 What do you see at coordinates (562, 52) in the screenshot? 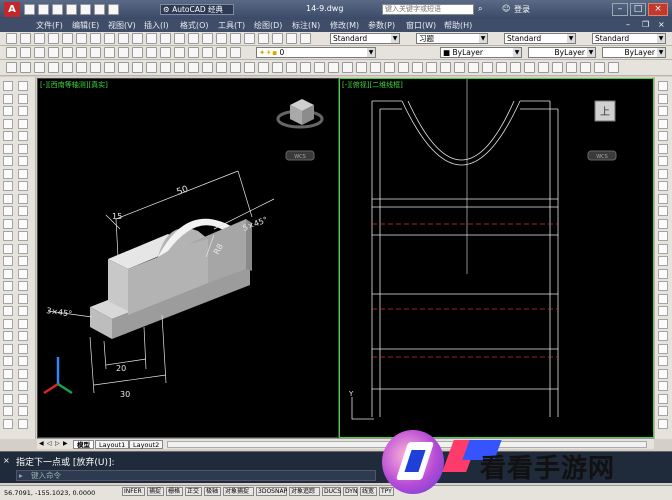
I see `linetype-select: ByLayer ▼` at bounding box center [562, 52].